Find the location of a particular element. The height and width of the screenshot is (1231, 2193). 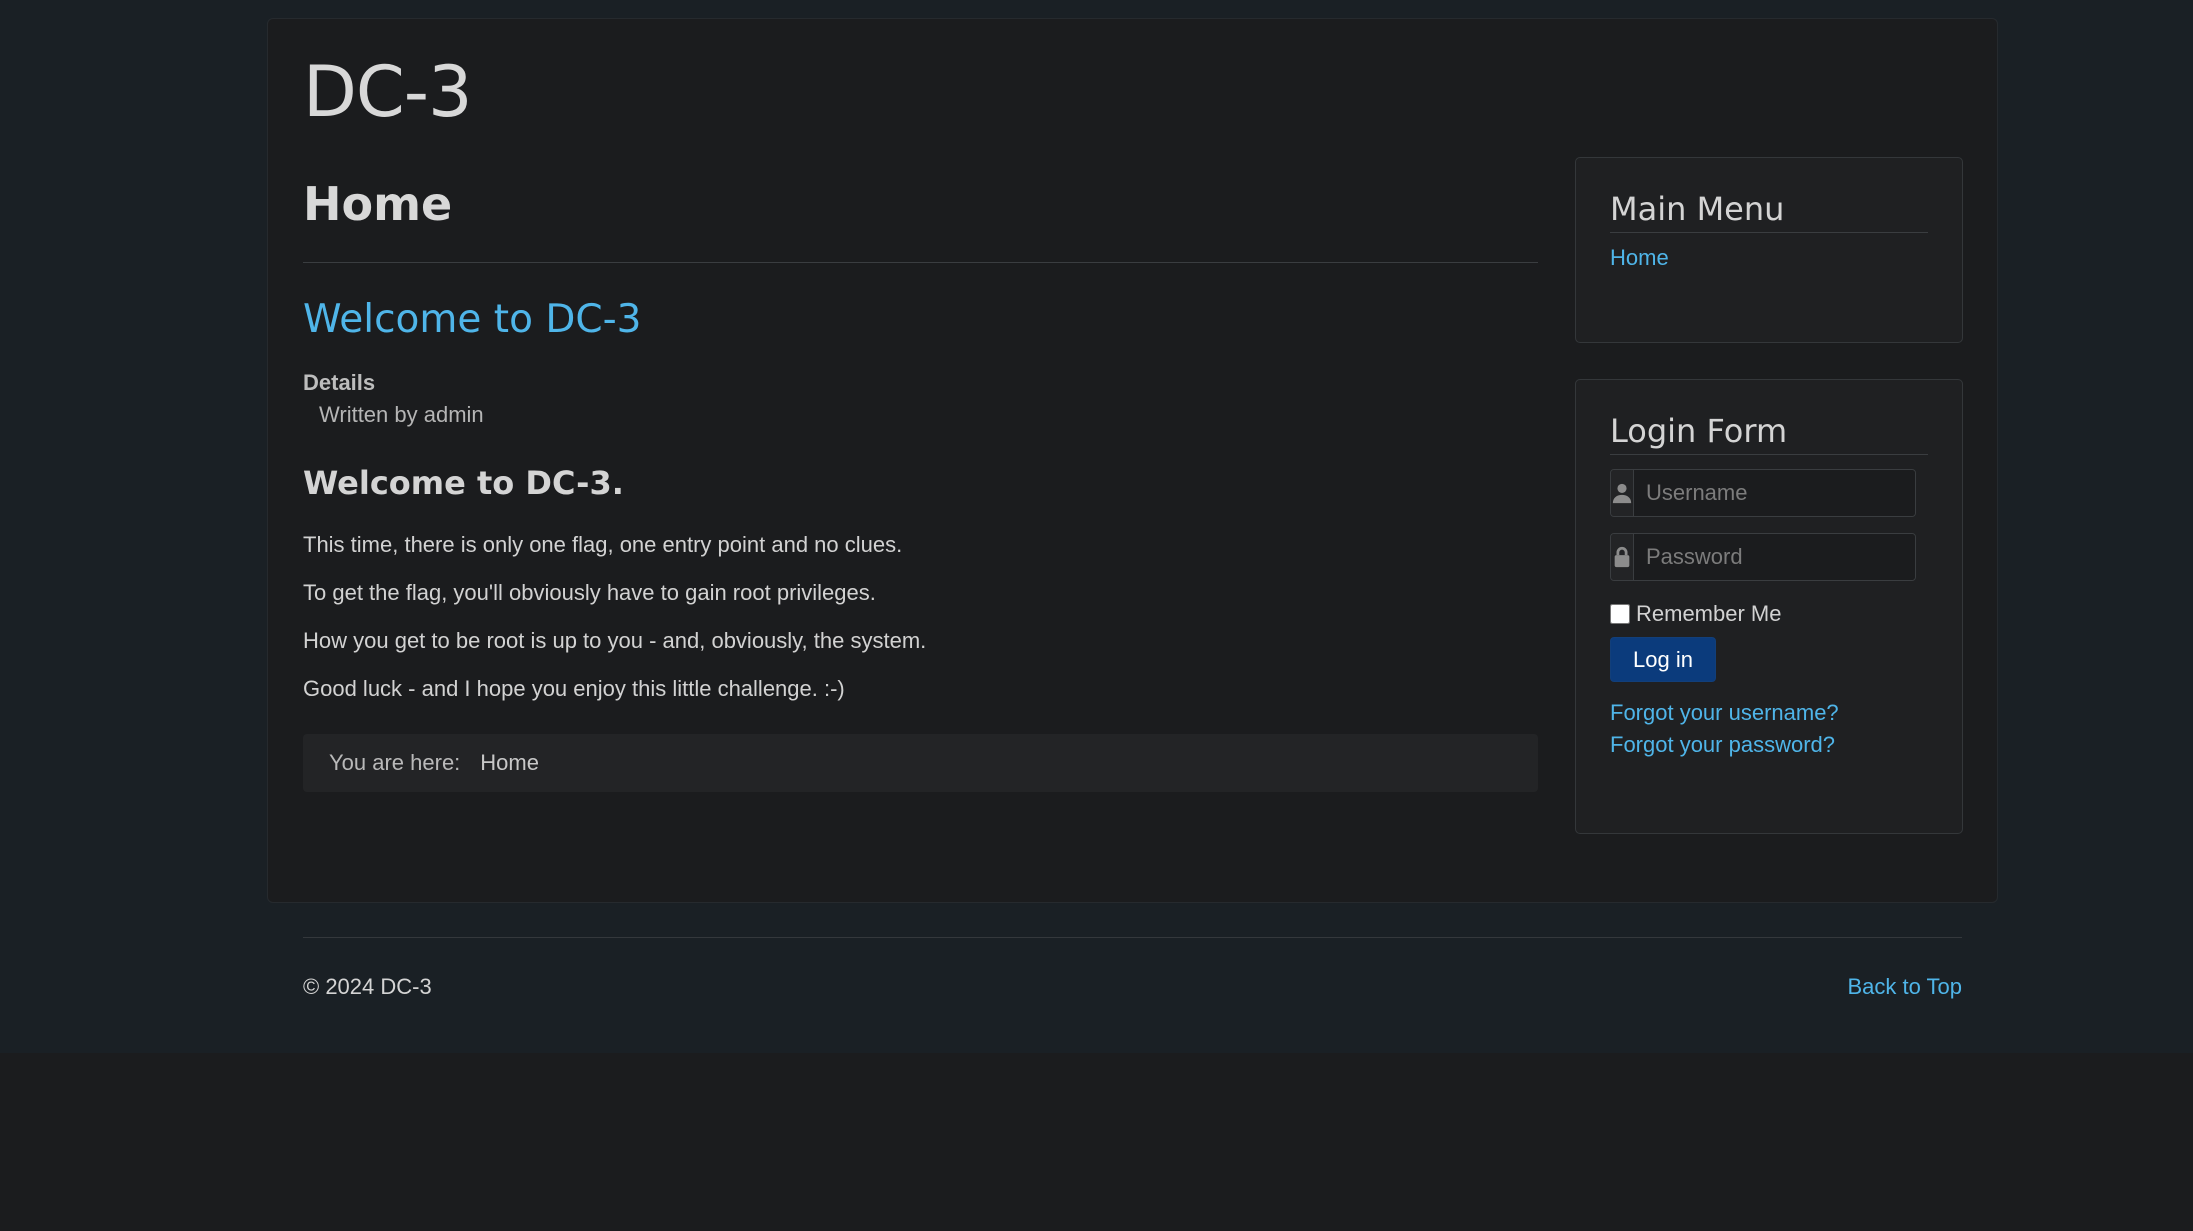

main-menu-module: Main Menu Home is located at coordinates (1769, 250).